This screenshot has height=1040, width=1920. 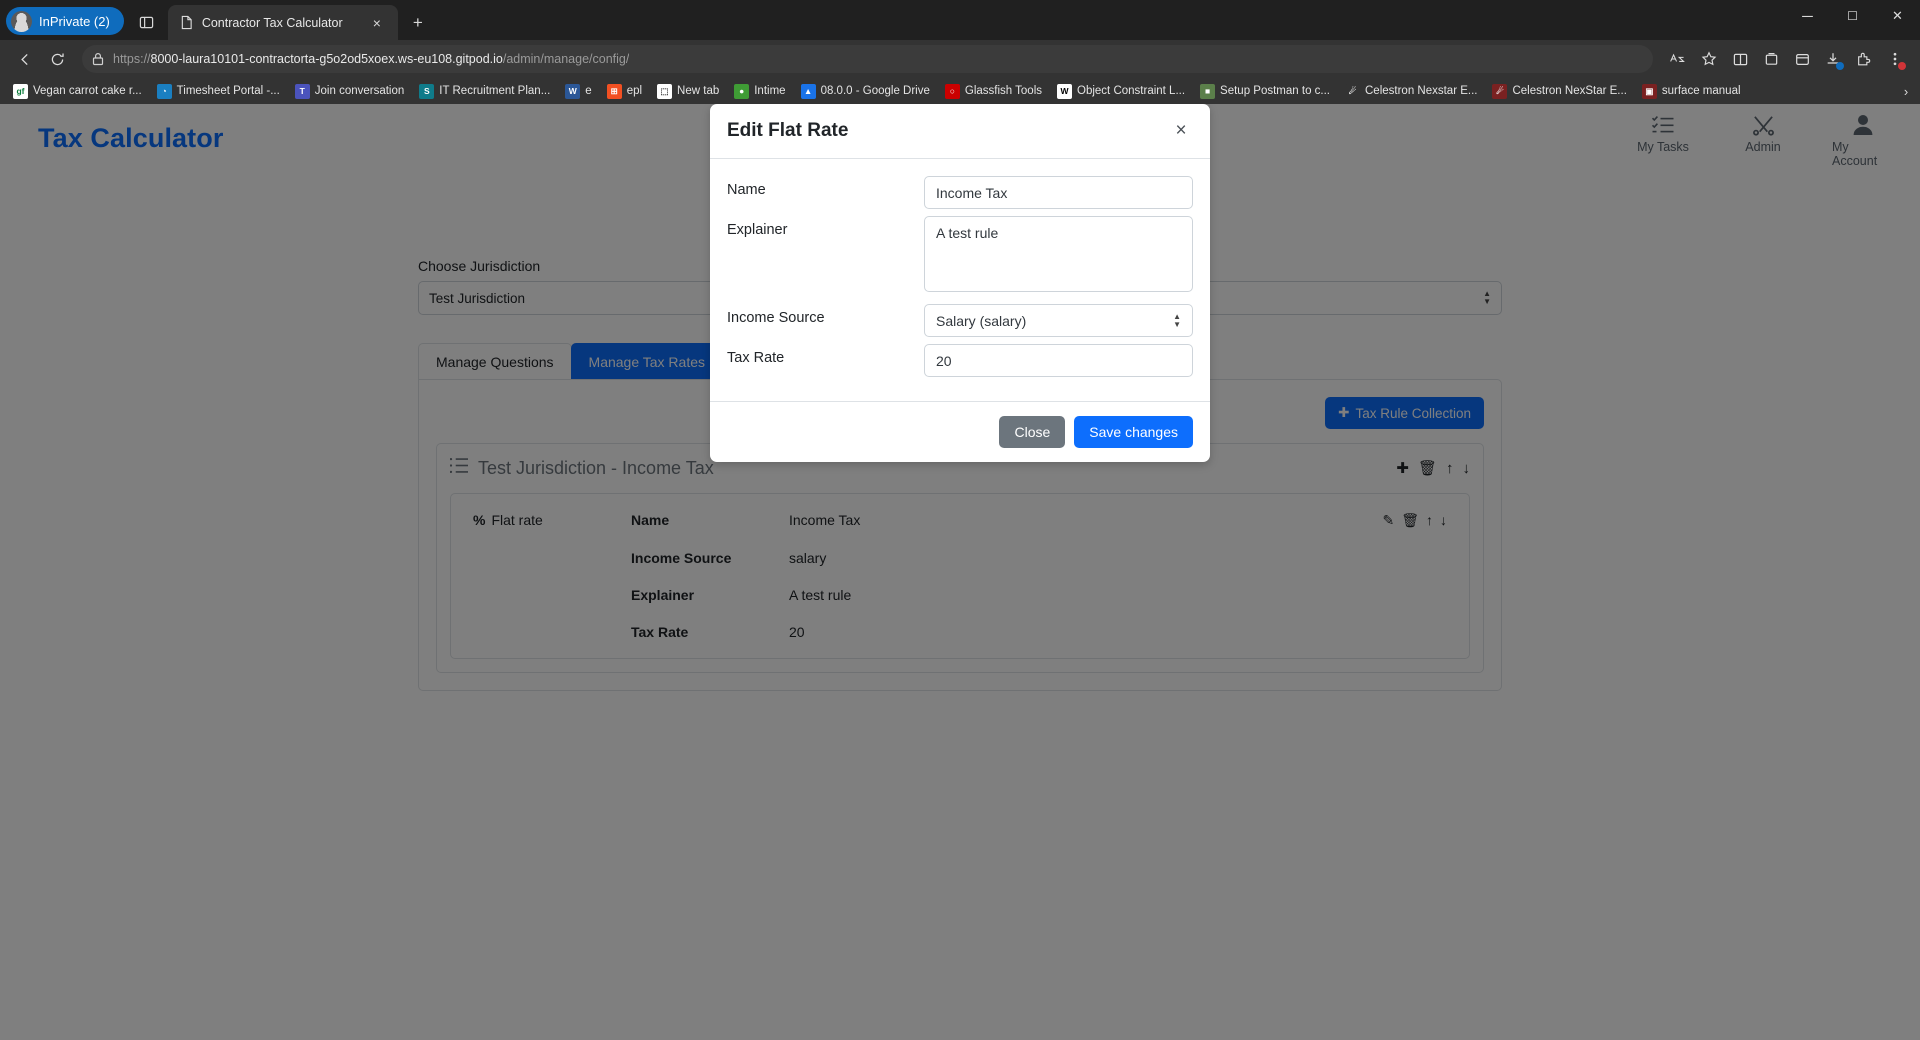 I want to click on window-minimize-button: ─, so click(x=1807, y=16).